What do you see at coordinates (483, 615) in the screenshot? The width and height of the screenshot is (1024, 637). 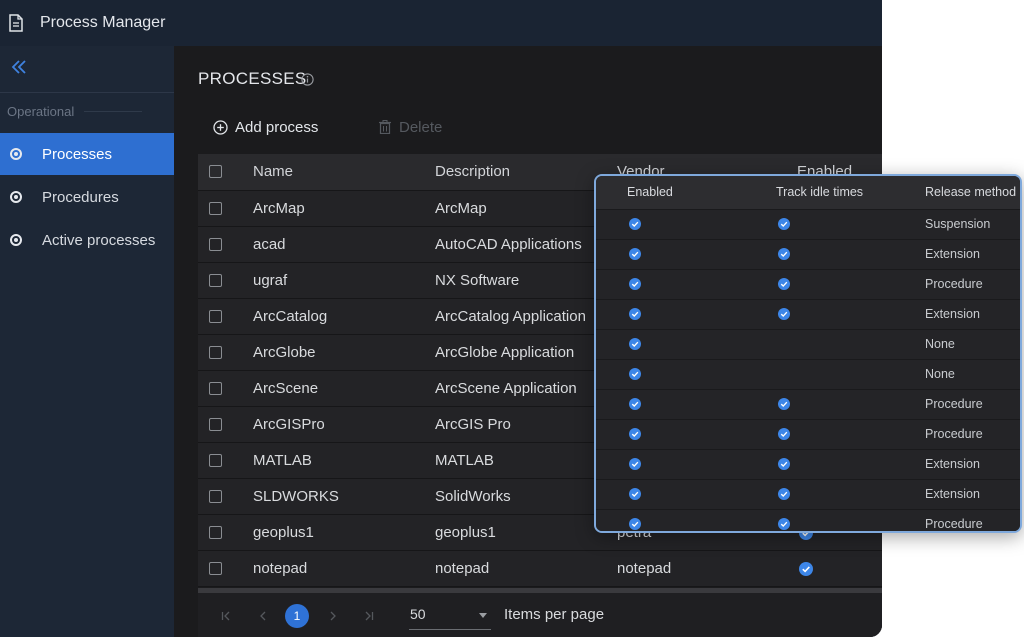 I see `caret-down-icon` at bounding box center [483, 615].